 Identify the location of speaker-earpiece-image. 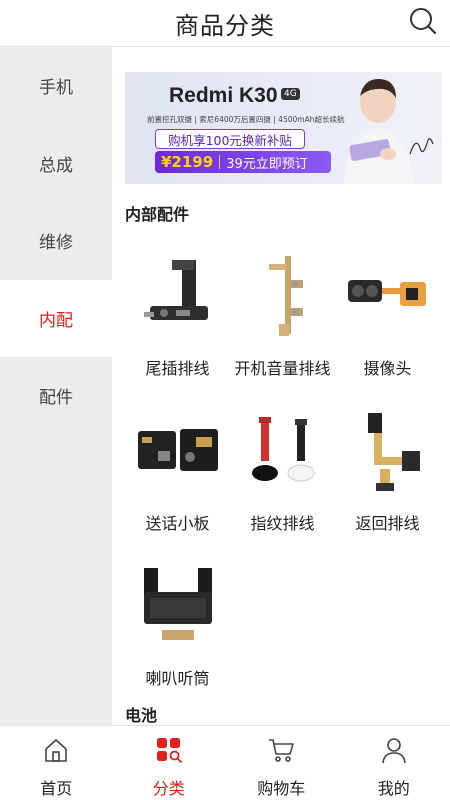
(177, 604).